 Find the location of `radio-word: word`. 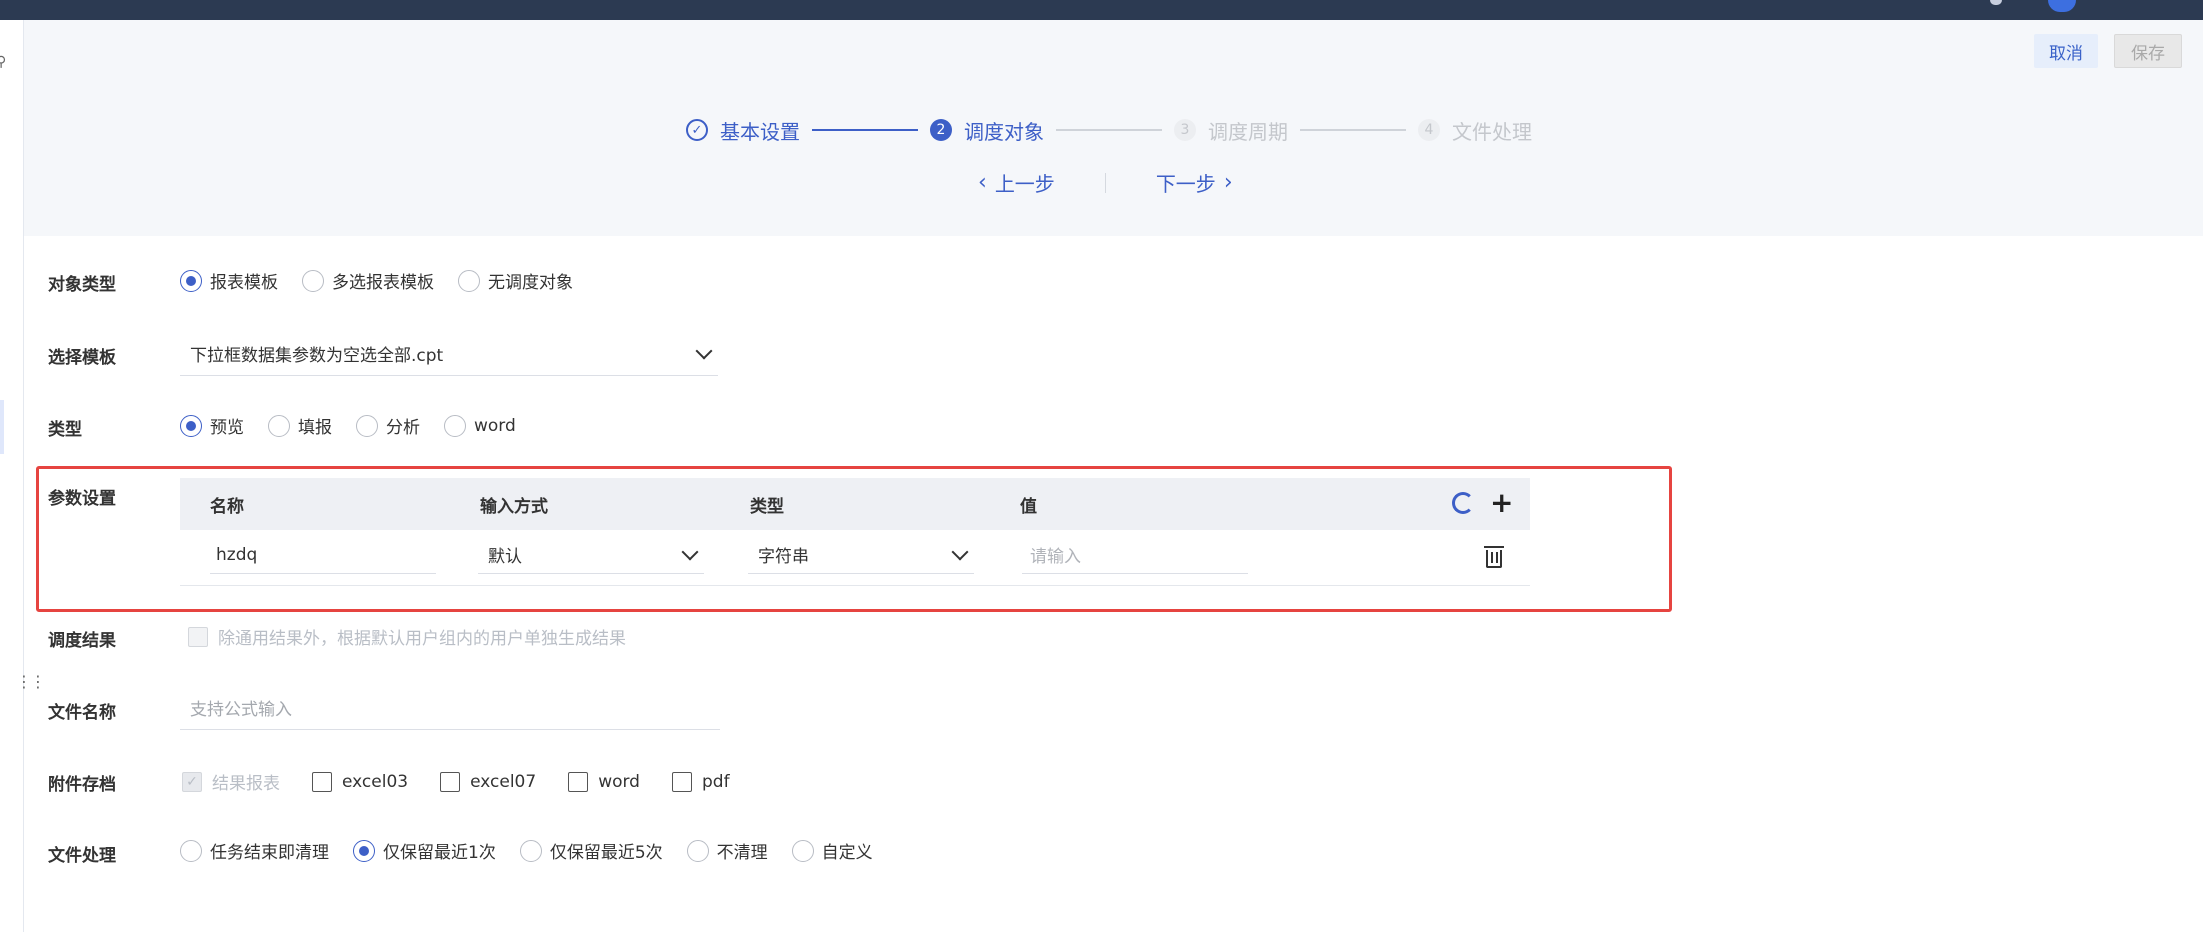

radio-word: word is located at coordinates (480, 425).